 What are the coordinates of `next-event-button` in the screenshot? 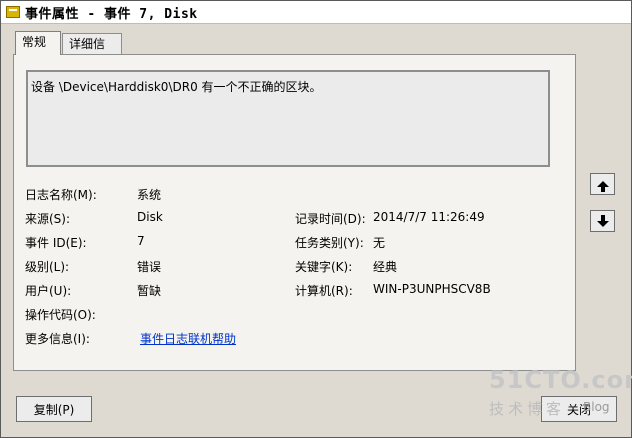 It's located at (602, 221).